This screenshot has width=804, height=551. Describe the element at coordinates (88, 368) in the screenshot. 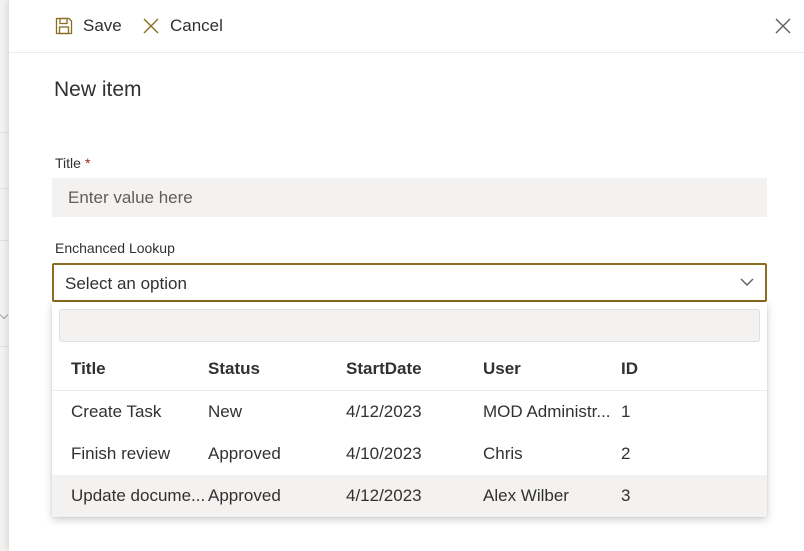

I see `column-header-title: Title` at that location.